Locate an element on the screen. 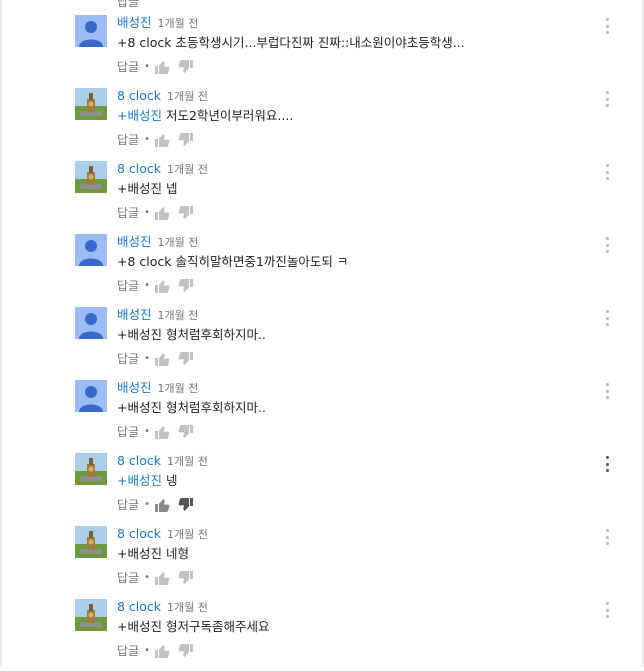  cutoff-reply-button: 답글 is located at coordinates (128, 5).